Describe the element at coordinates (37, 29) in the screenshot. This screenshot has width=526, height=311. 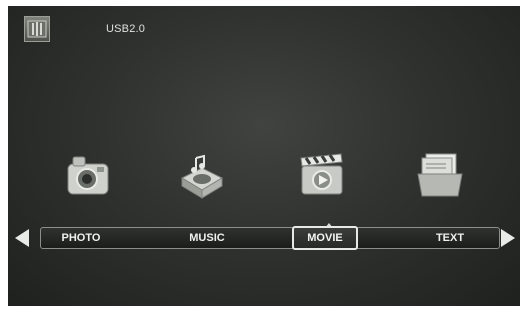
I see `usb-device-icon` at that location.